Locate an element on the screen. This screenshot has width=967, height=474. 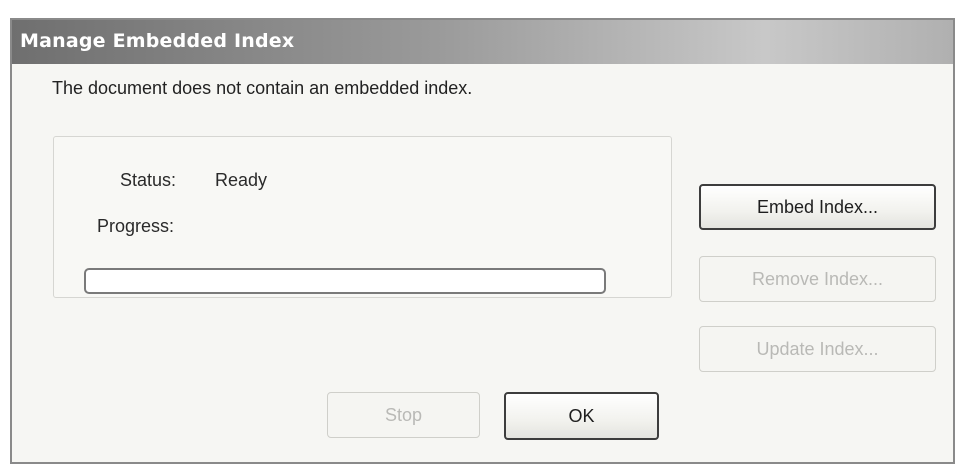
progress-label: Progress: is located at coordinates (136, 226).